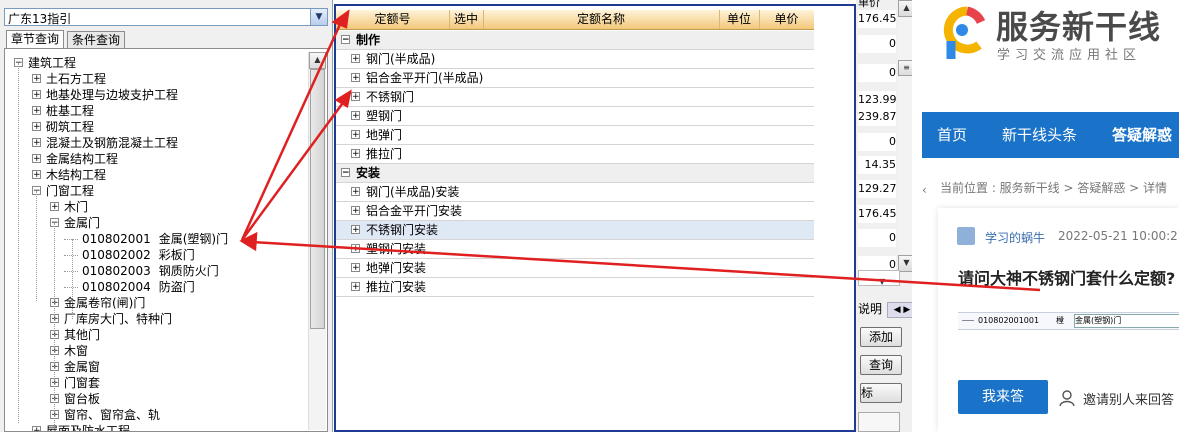 The height and width of the screenshot is (432, 1179). Describe the element at coordinates (1015, 237) in the screenshot. I see `author-name: 学习的蜗牛` at that location.